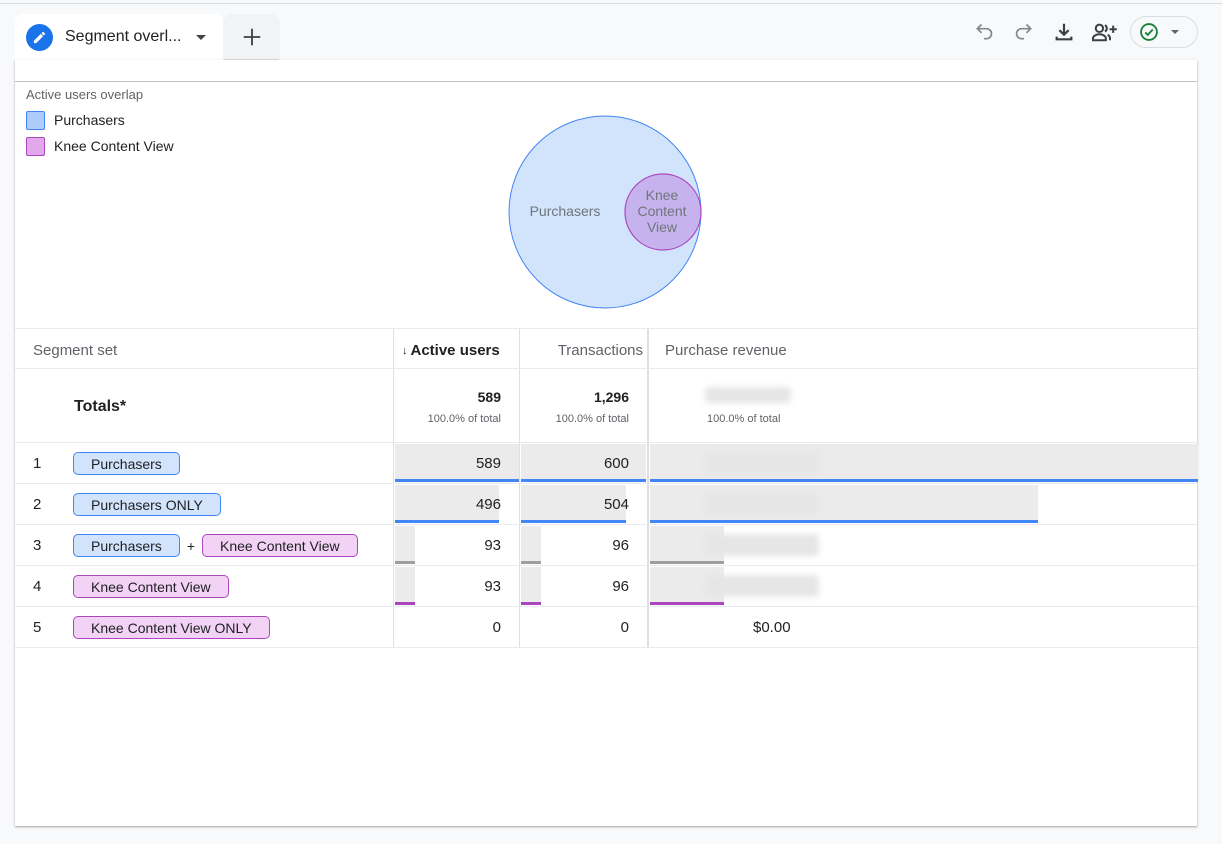 The height and width of the screenshot is (844, 1222). Describe the element at coordinates (37, 463) in the screenshot. I see `row-number: 1` at that location.